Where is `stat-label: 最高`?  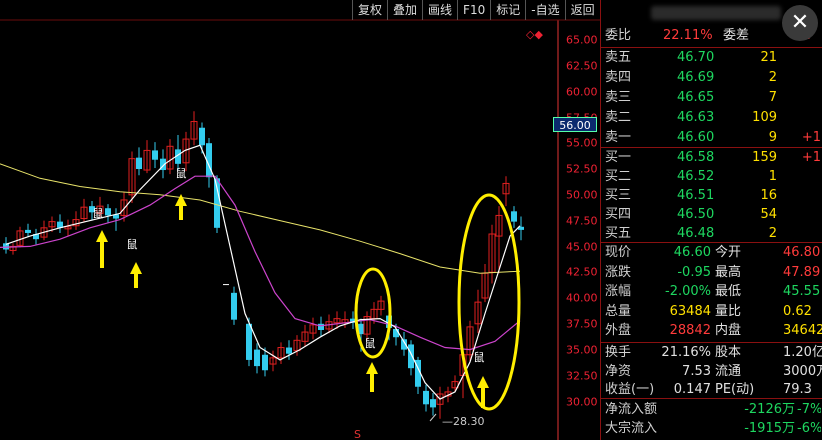
stat-label: 最高 is located at coordinates (728, 272).